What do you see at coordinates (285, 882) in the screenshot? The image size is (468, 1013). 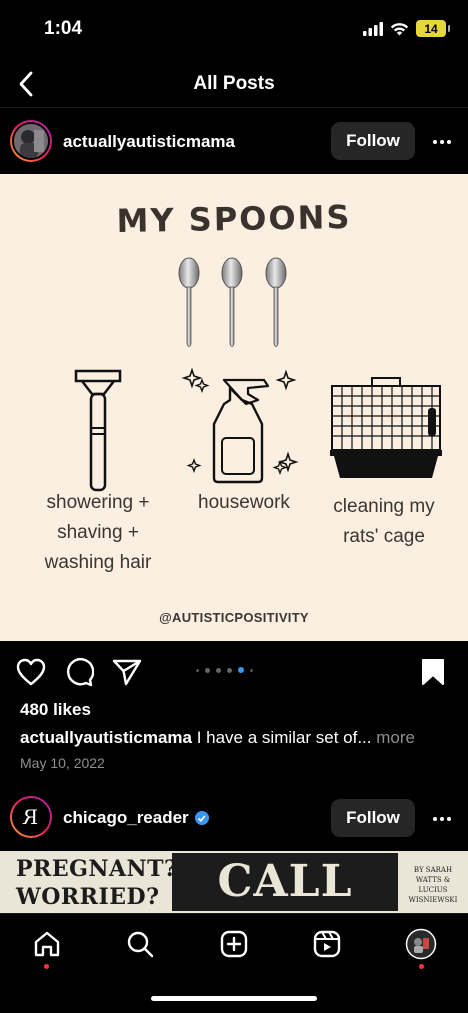 I see `preview-title: CALL JANE` at bounding box center [285, 882].